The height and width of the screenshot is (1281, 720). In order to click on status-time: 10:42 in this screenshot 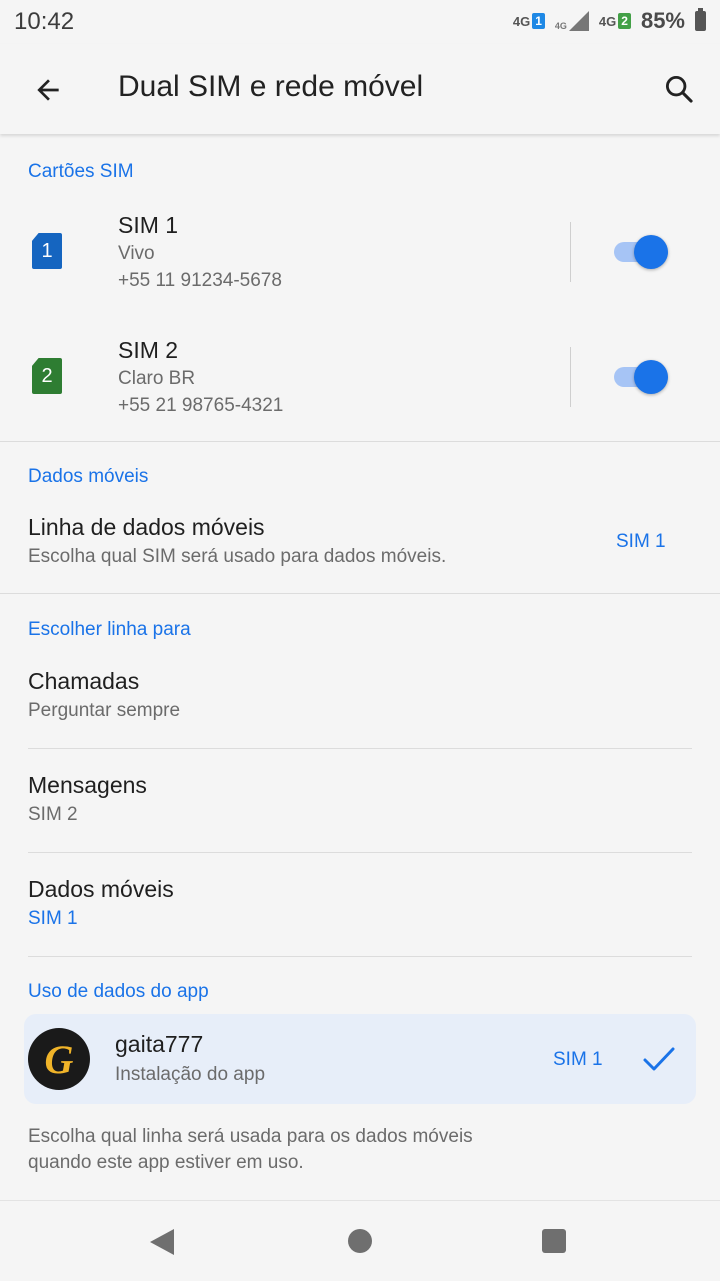, I will do `click(44, 21)`.